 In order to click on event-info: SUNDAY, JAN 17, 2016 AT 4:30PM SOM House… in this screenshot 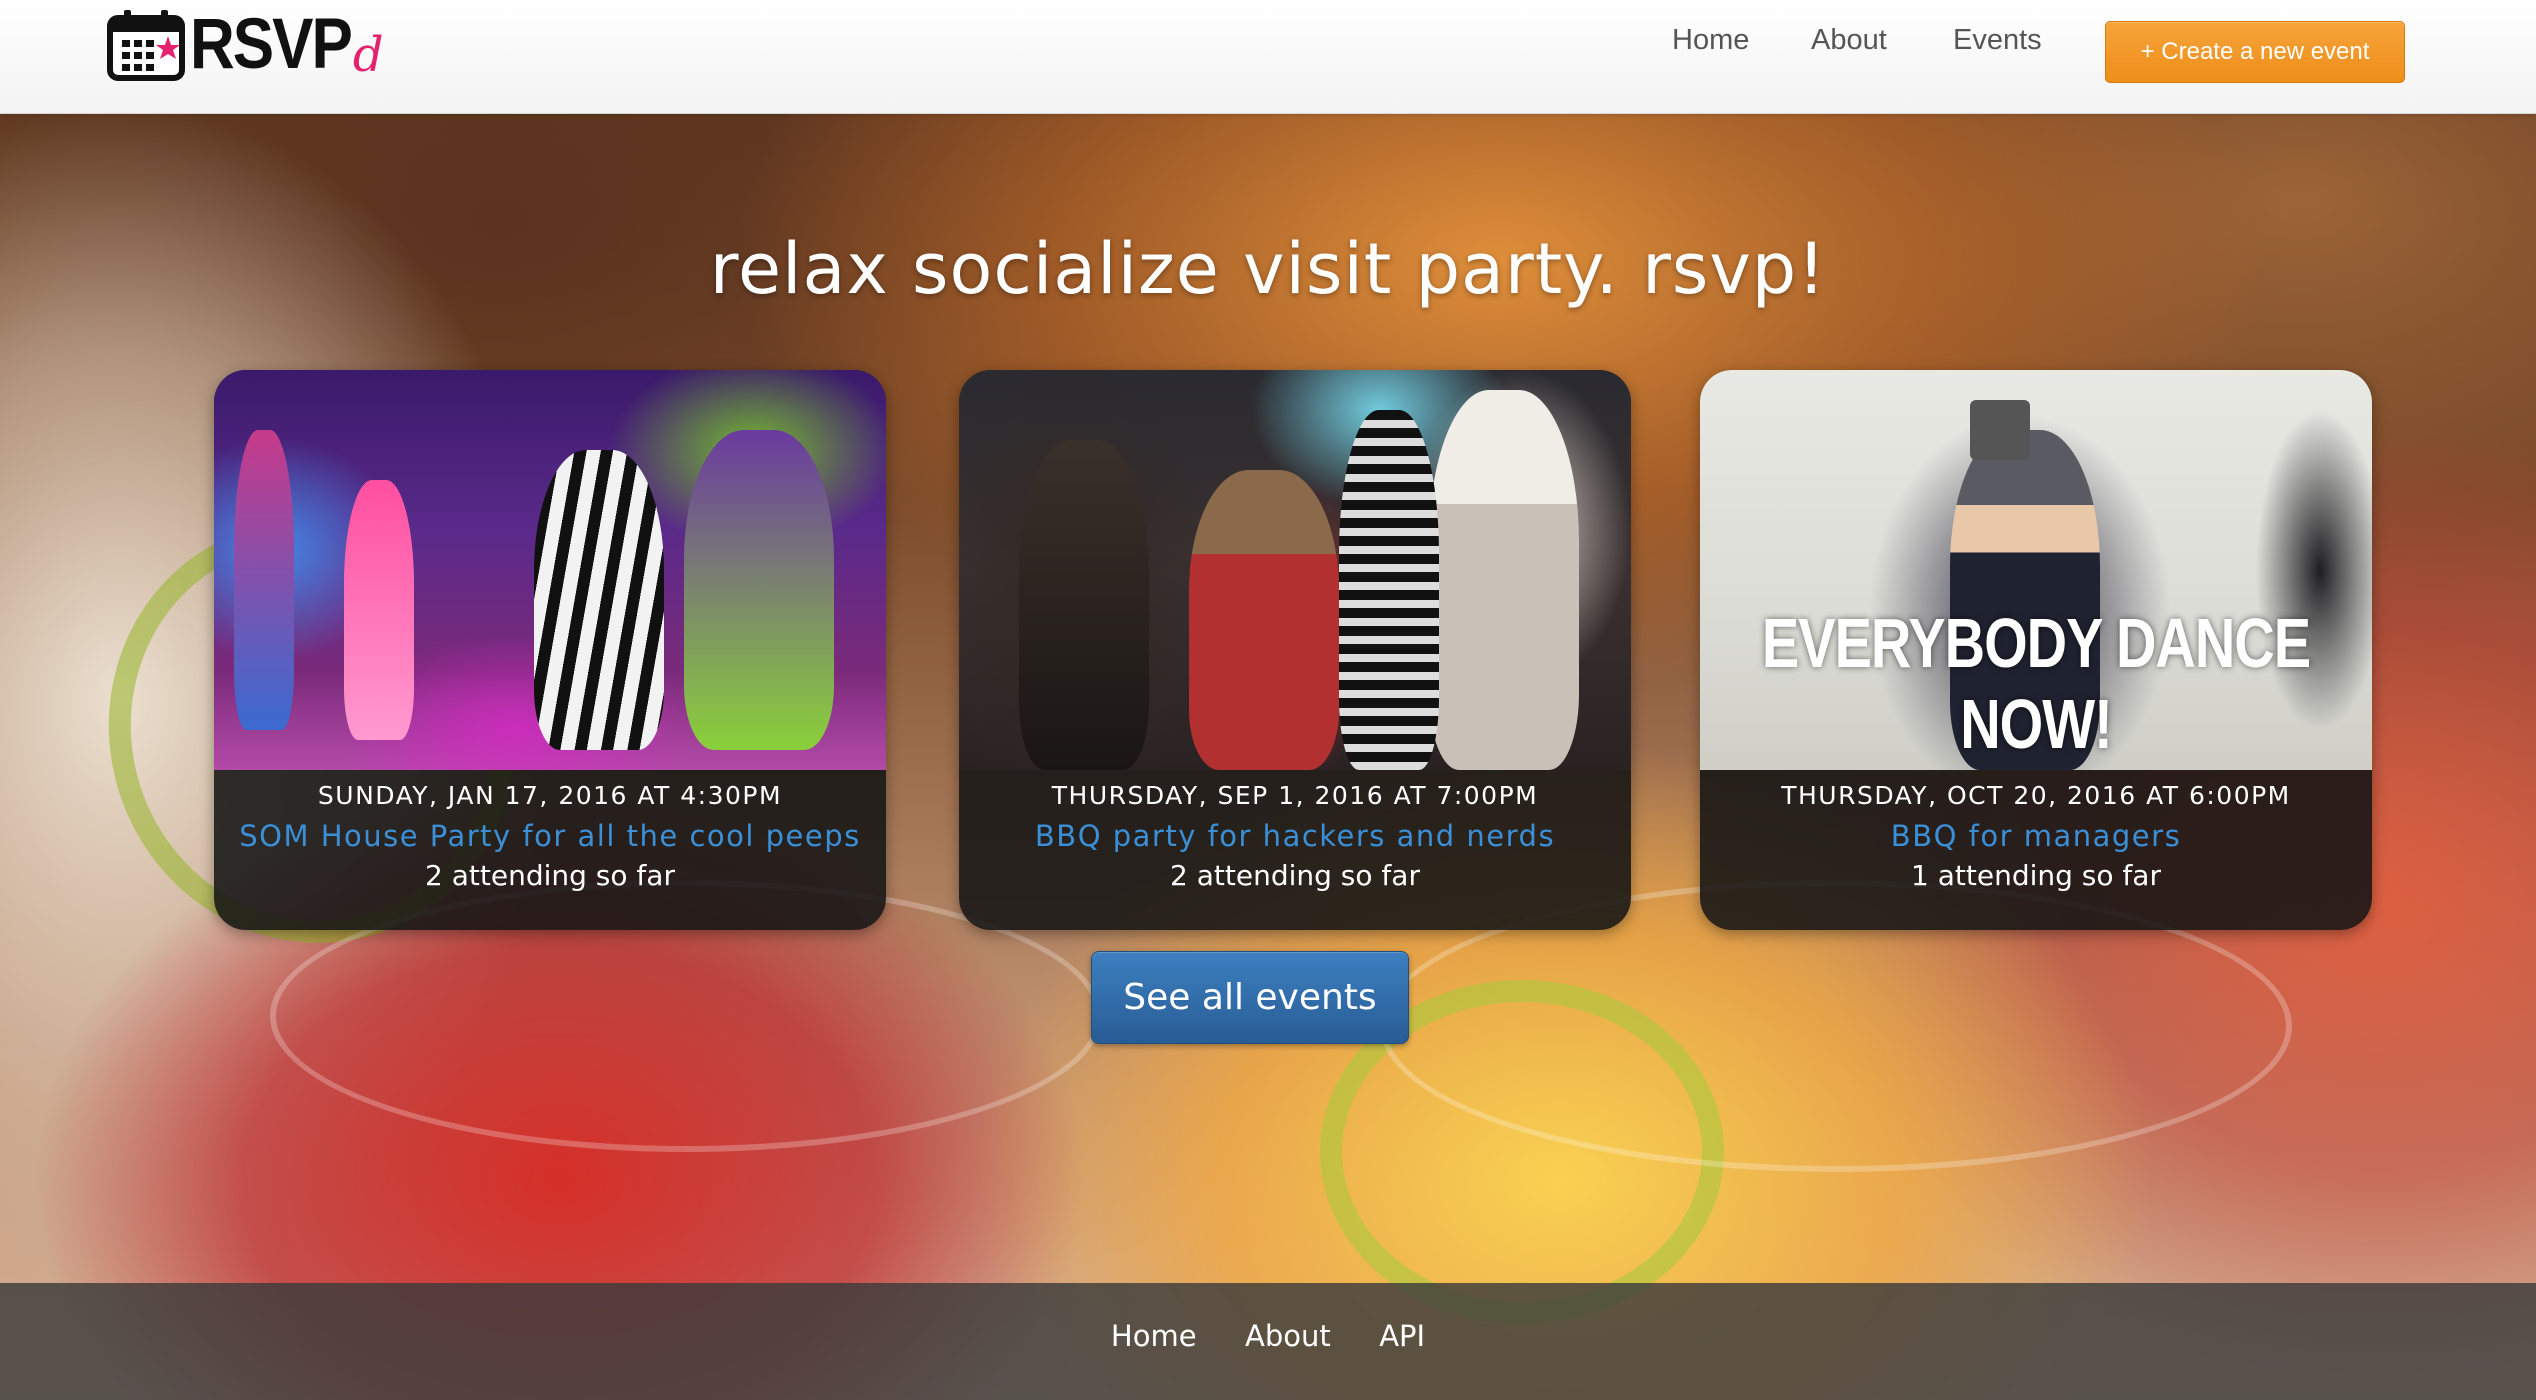, I will do `click(550, 850)`.